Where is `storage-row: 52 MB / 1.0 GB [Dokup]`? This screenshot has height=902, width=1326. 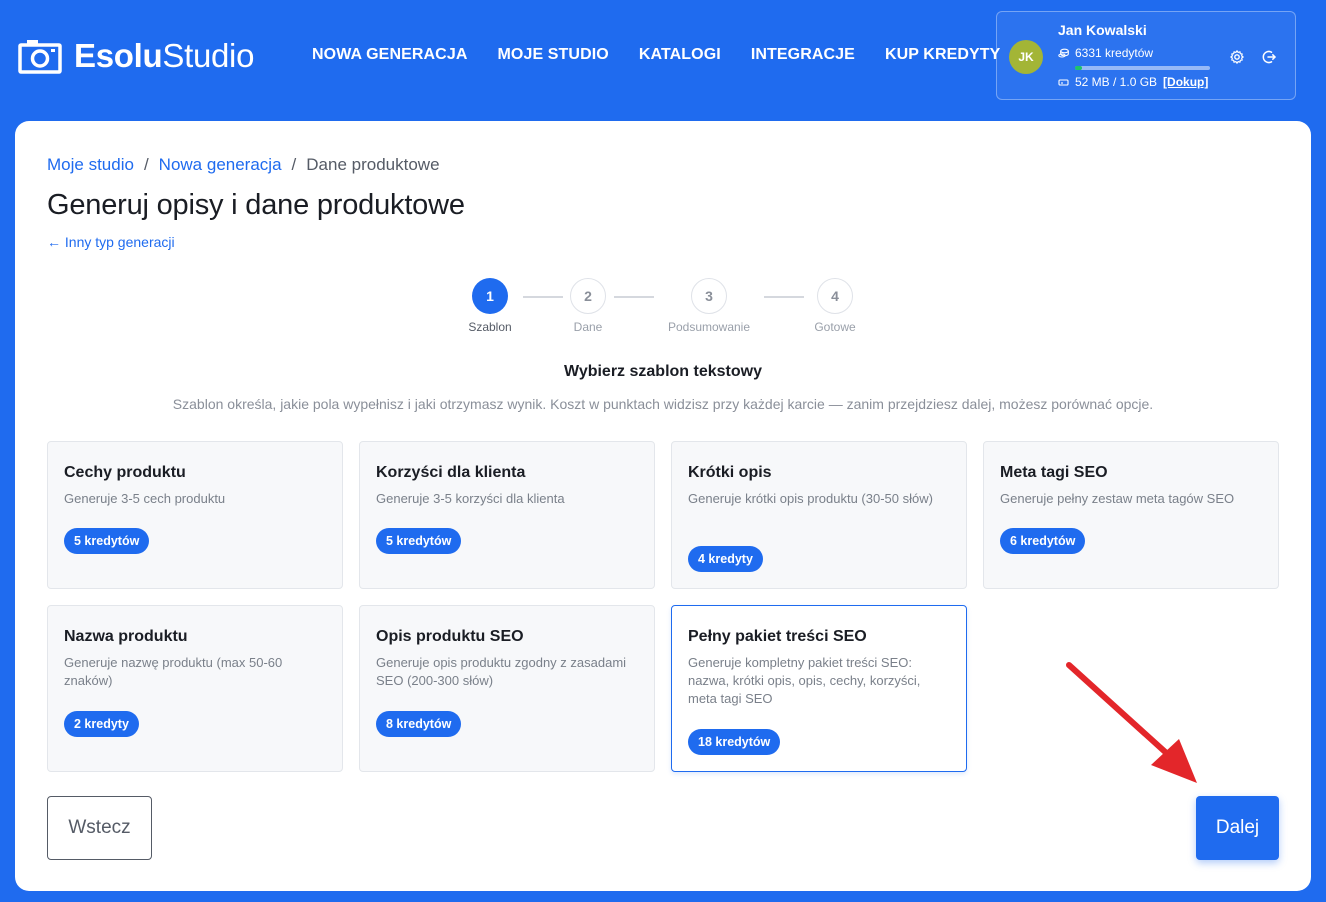
storage-row: 52 MB / 1.0 GB [Dokup] is located at coordinates (1133, 82).